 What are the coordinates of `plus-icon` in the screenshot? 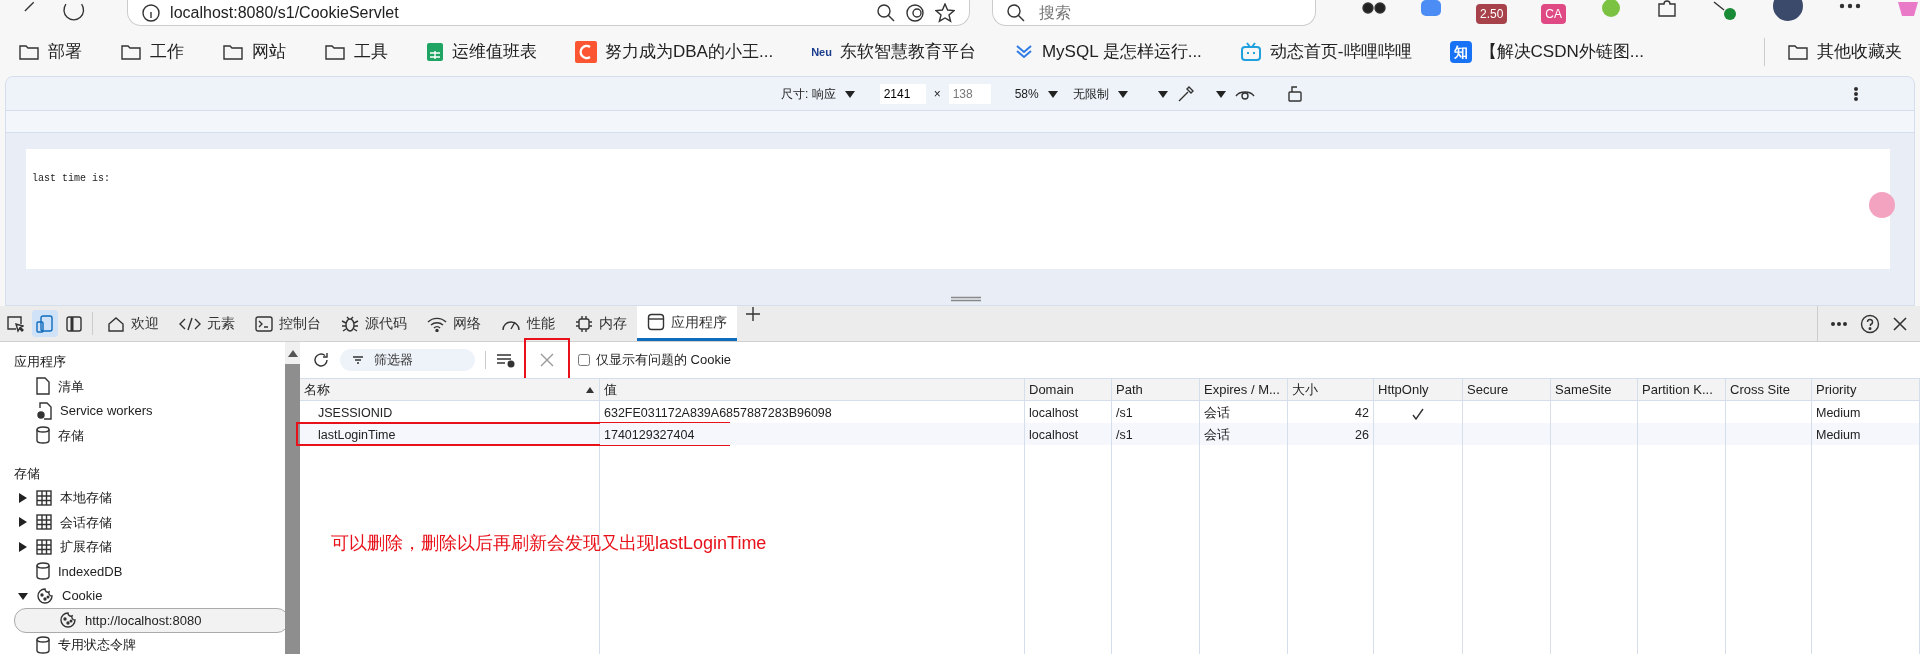 It's located at (753, 314).